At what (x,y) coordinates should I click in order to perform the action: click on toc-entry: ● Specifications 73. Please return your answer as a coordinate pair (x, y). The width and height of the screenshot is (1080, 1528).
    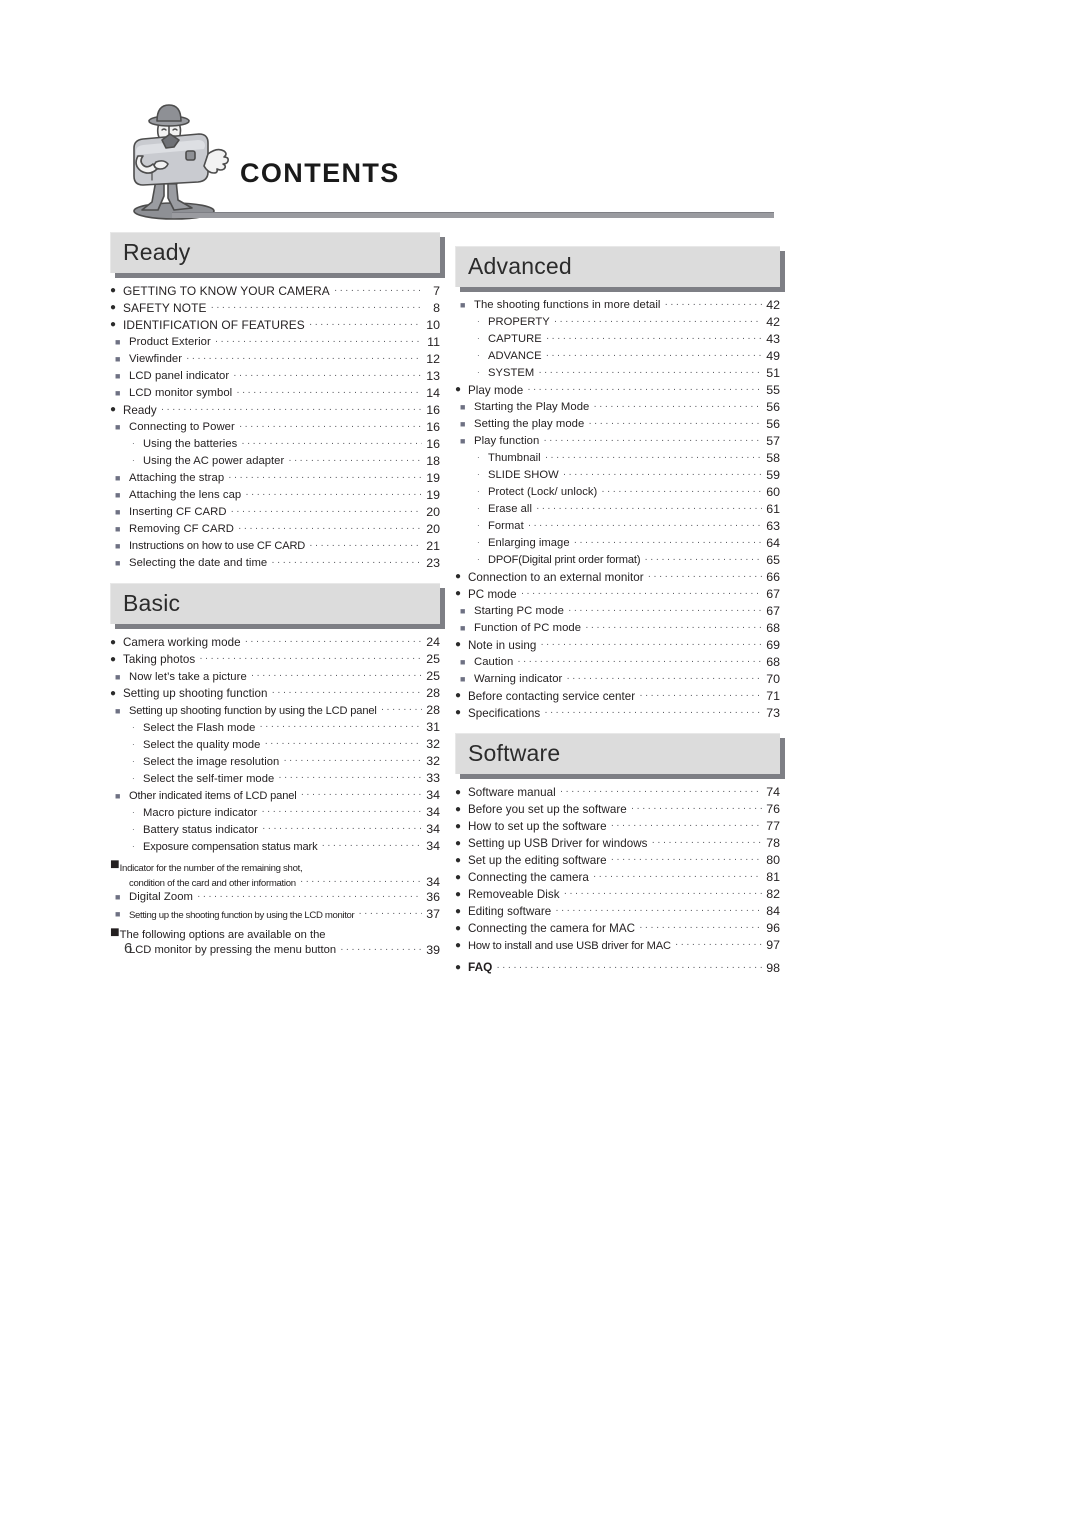
    Looking at the image, I should click on (617, 713).